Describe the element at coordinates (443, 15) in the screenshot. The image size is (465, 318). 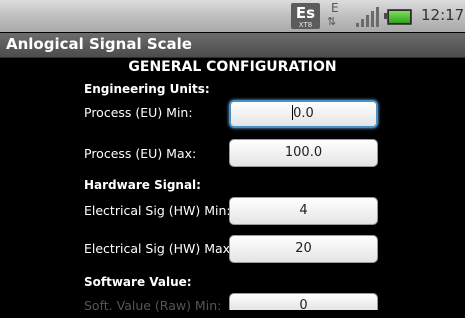
I see `status-clock: 12:17` at that location.